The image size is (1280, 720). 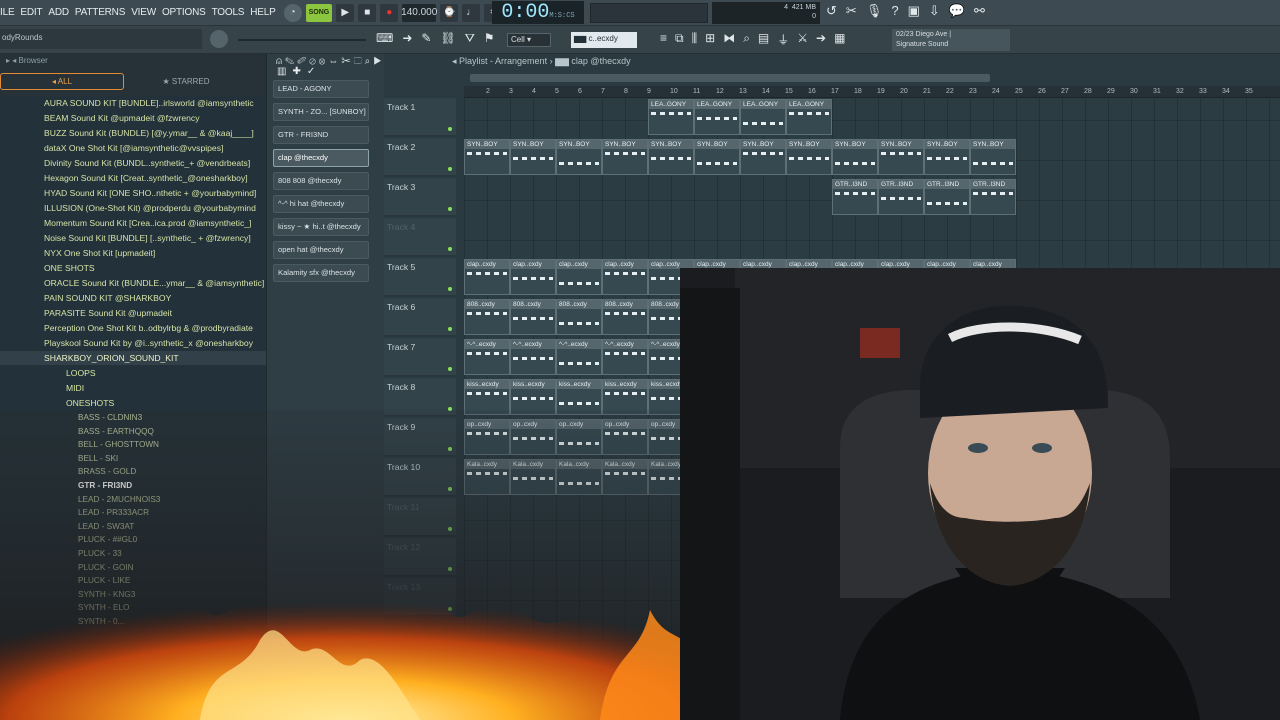 What do you see at coordinates (133, 403) in the screenshot?
I see `browser-subfolder: ONESHOTS` at bounding box center [133, 403].